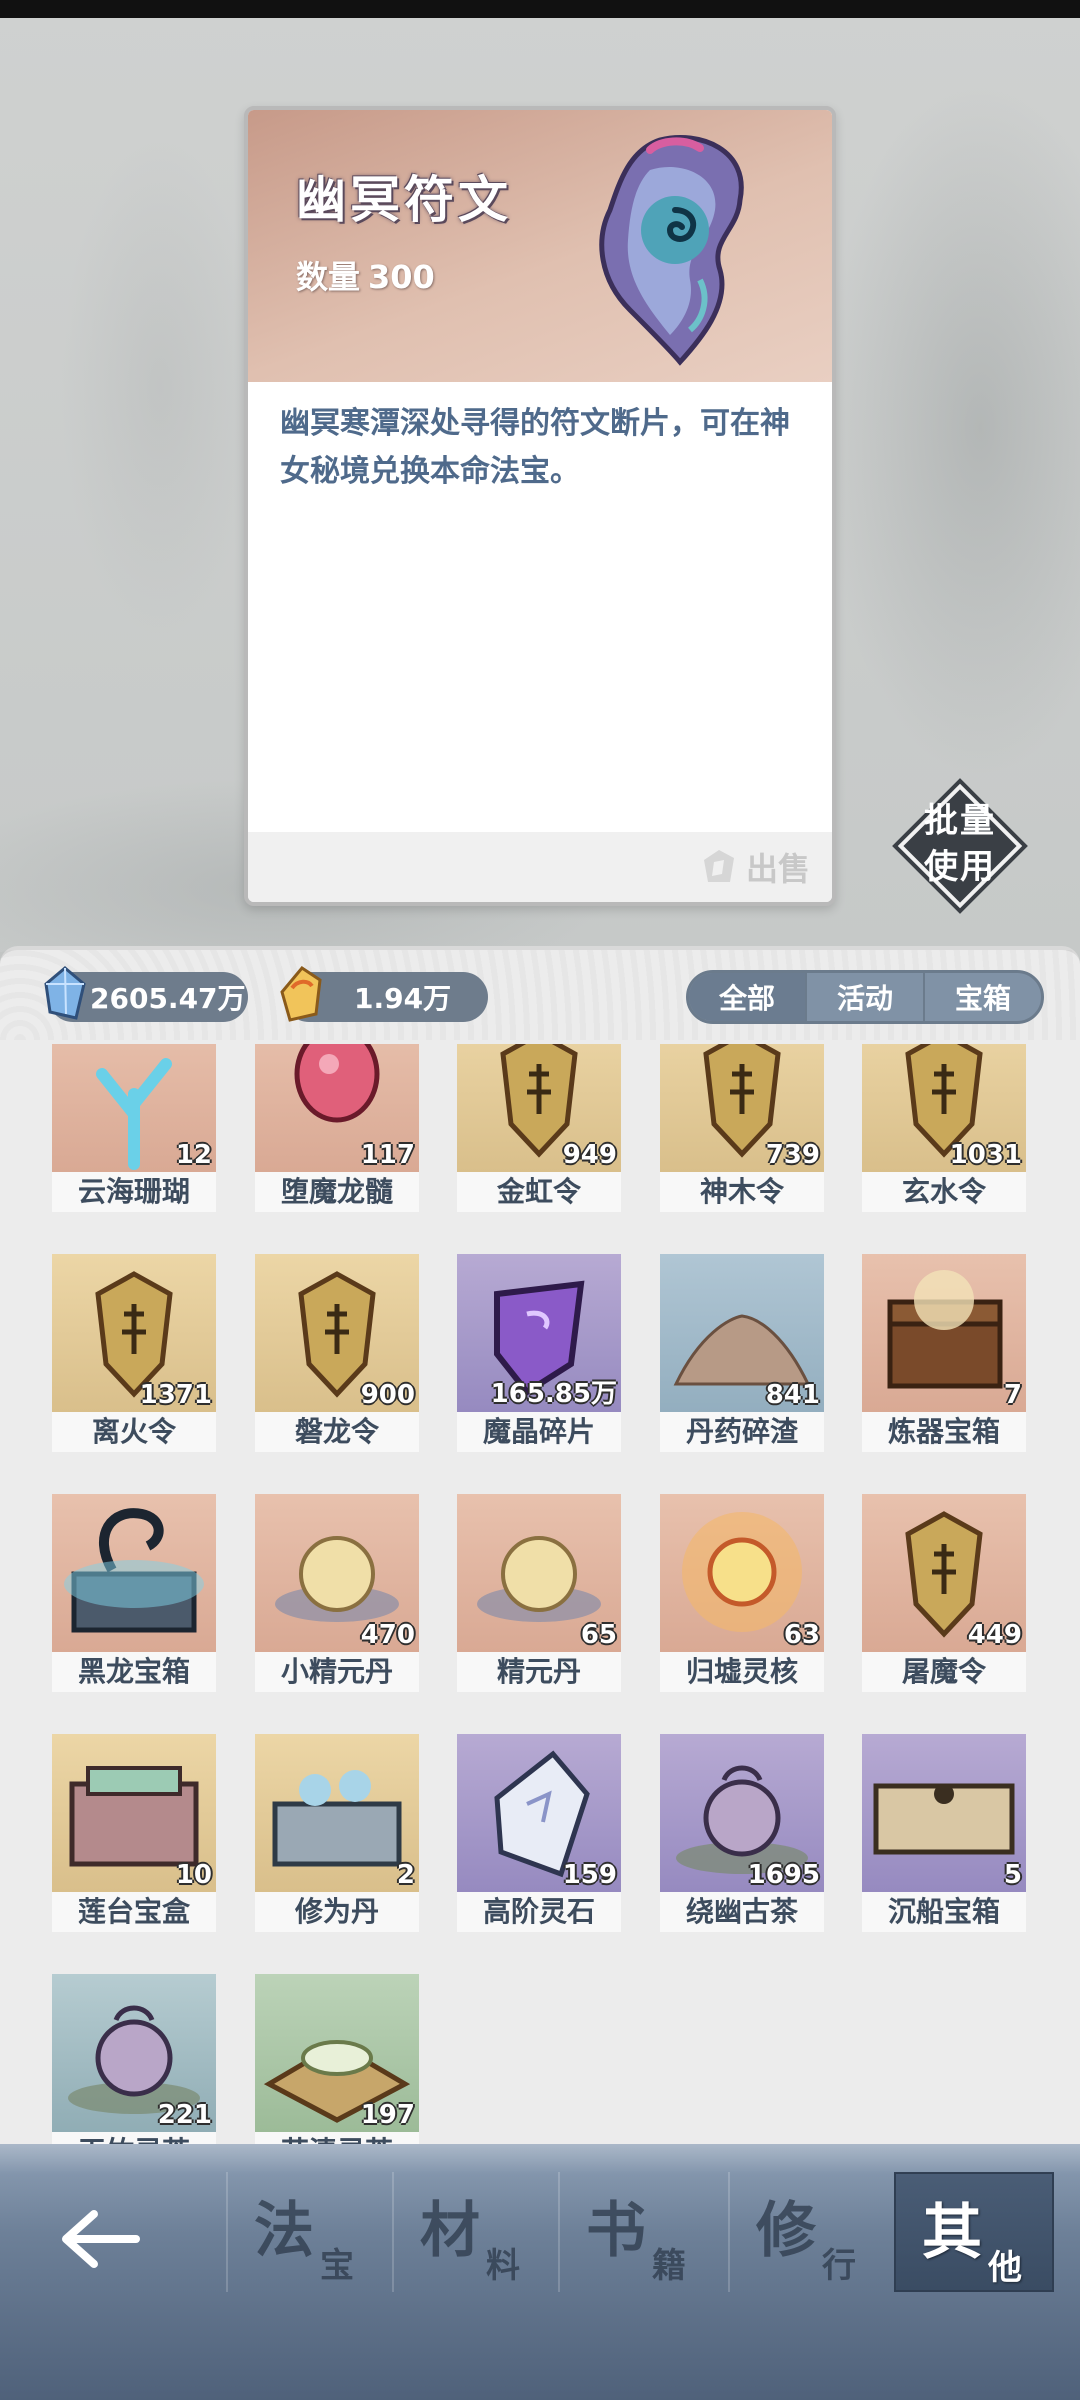 The height and width of the screenshot is (2400, 1080). I want to click on back-arrow-icon, so click(99, 2239).